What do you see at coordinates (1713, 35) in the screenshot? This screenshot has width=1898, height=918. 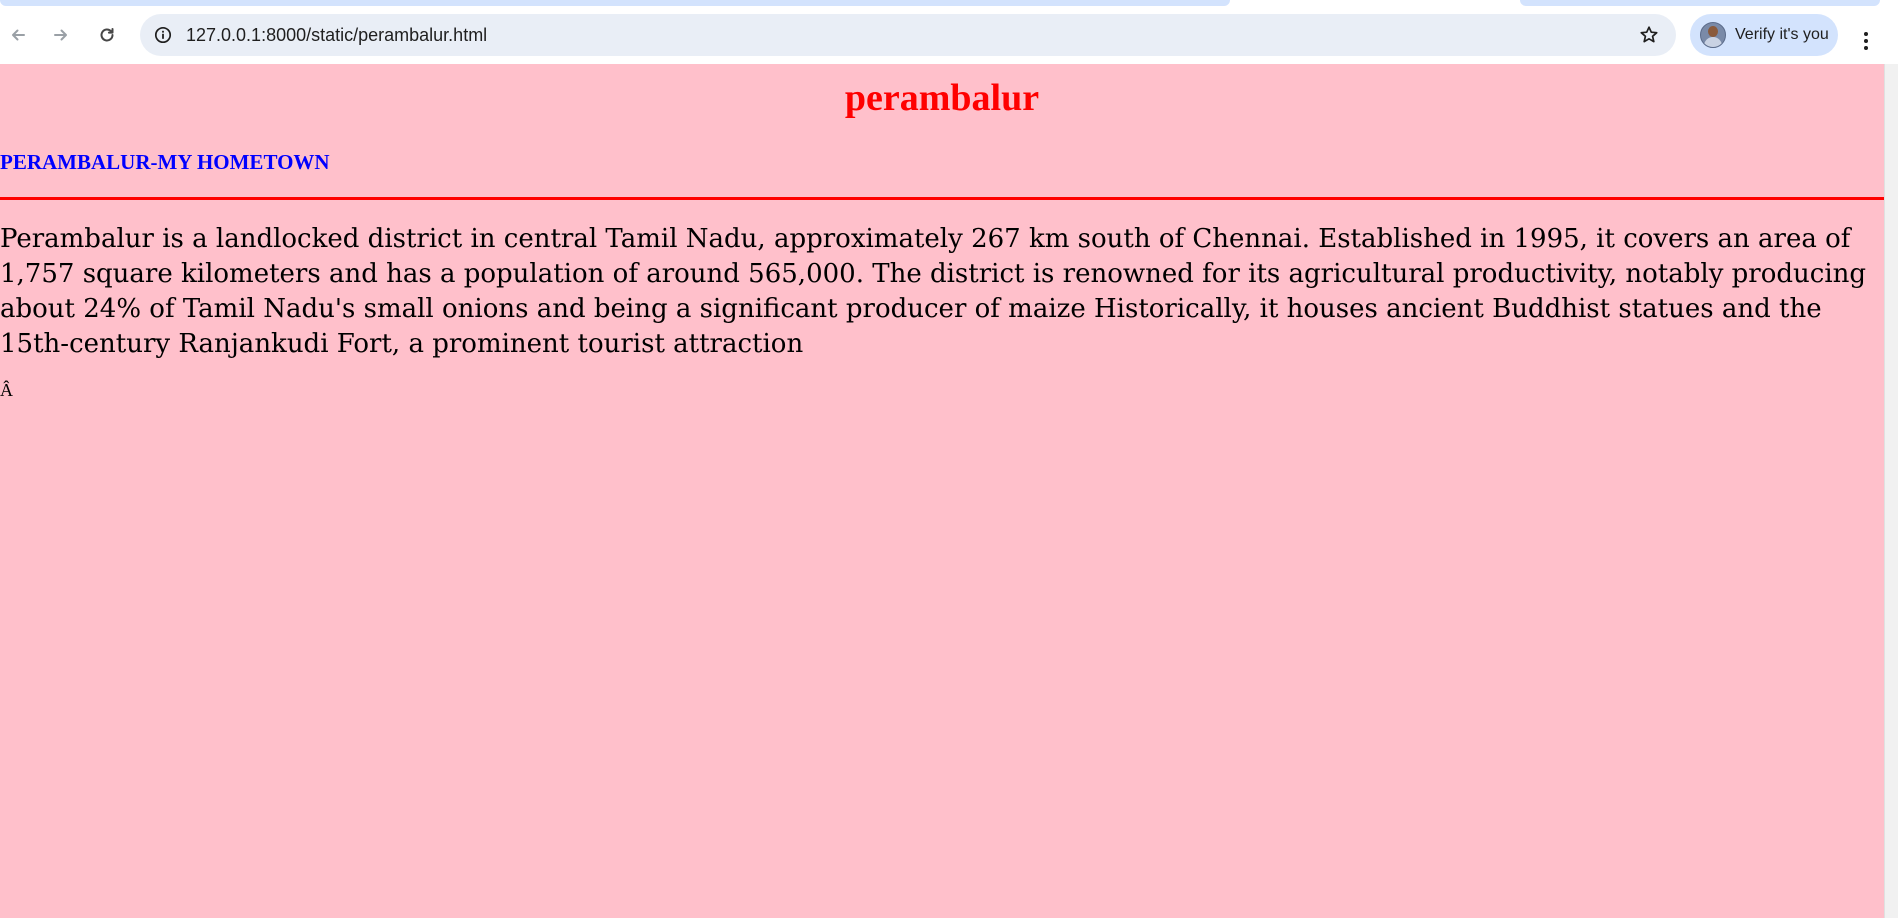 I see `avatar` at bounding box center [1713, 35].